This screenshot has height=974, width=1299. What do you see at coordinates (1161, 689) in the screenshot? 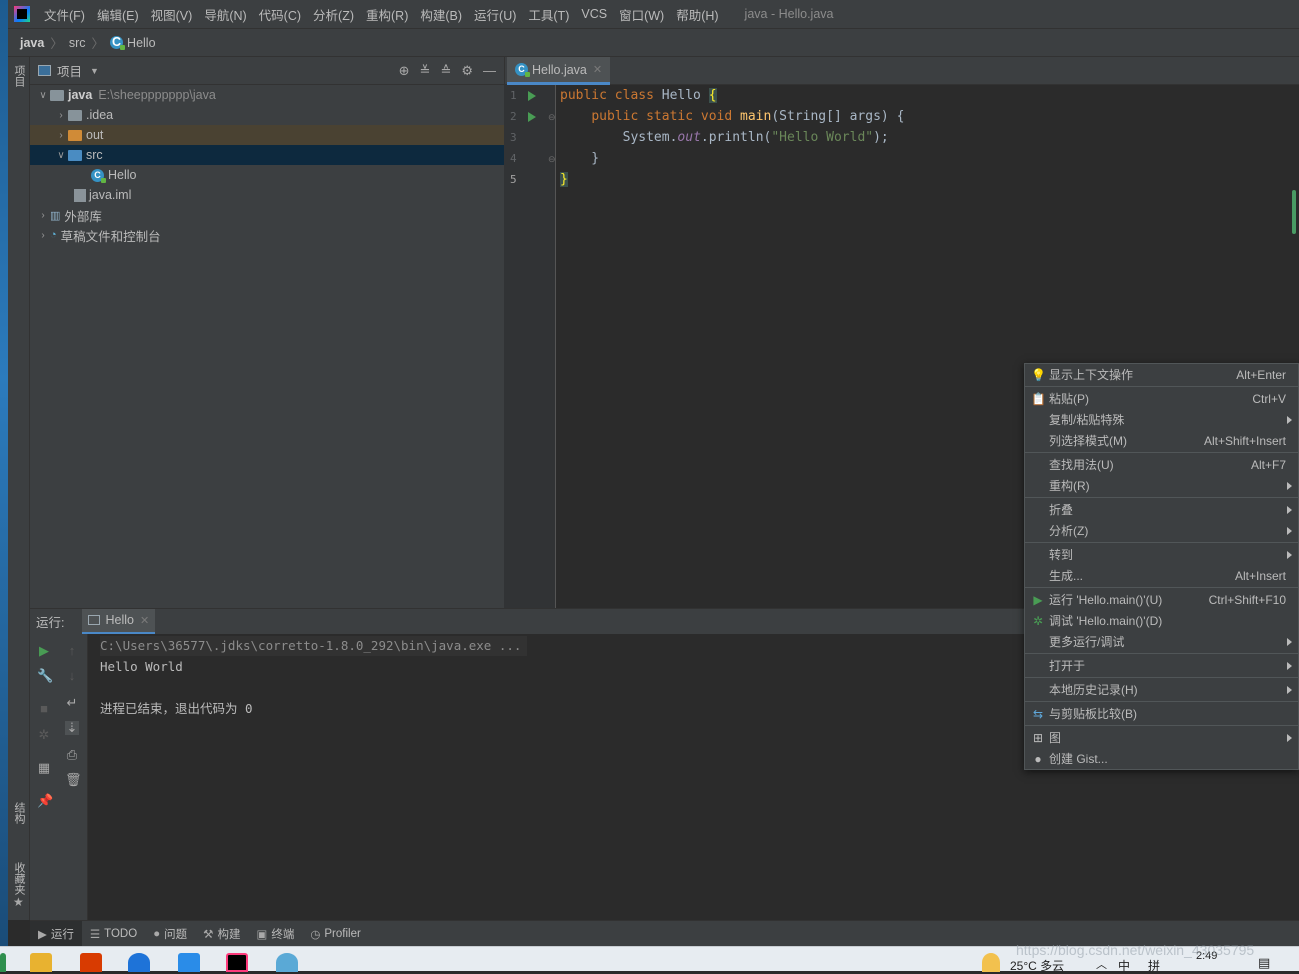
I see `menu-item-local-history: 本地历史记录(H)` at bounding box center [1161, 689].